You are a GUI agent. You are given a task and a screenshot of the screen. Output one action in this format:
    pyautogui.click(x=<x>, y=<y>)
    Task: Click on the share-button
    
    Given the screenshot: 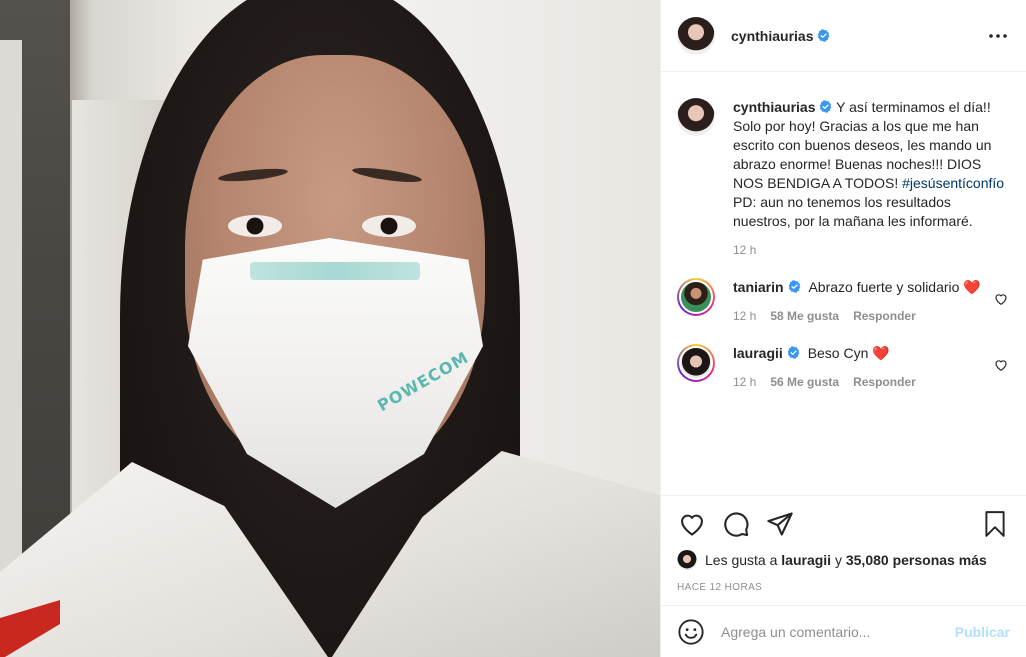 What is the action you would take?
    pyautogui.click(x=780, y=524)
    